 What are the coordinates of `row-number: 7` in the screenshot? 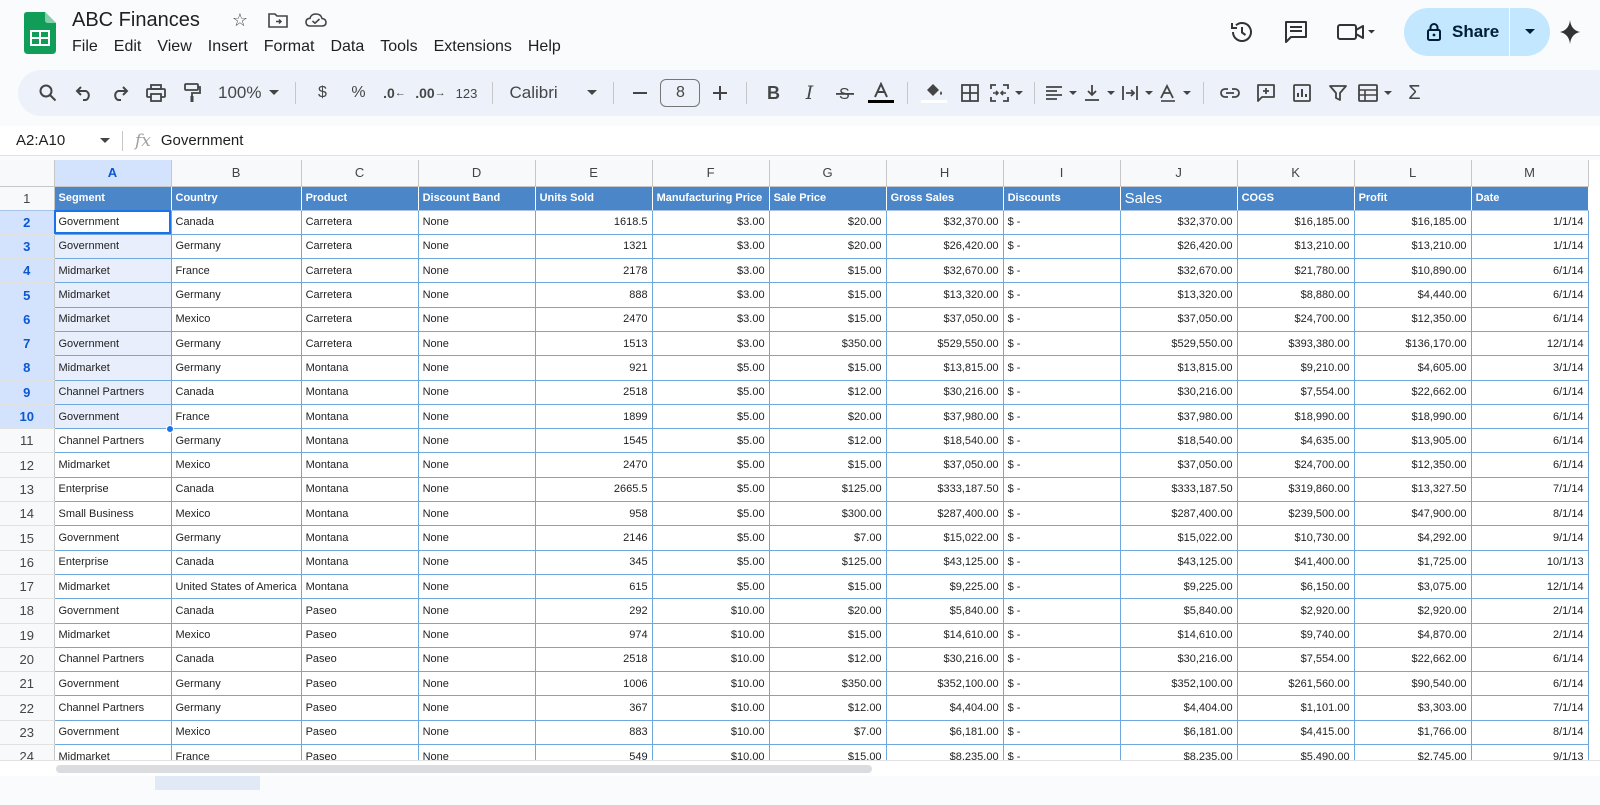 It's located at (27, 344).